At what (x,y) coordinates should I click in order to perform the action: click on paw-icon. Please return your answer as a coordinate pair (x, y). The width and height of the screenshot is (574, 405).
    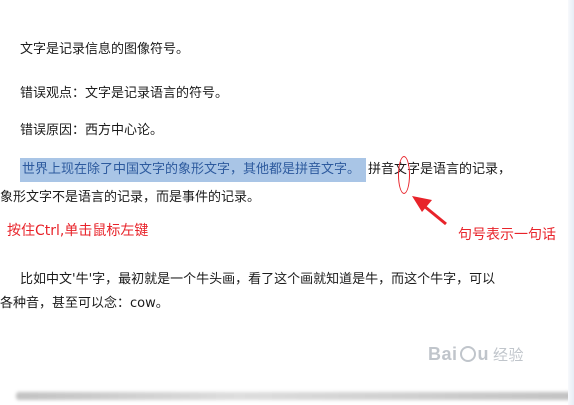
    Looking at the image, I should click on (467, 354).